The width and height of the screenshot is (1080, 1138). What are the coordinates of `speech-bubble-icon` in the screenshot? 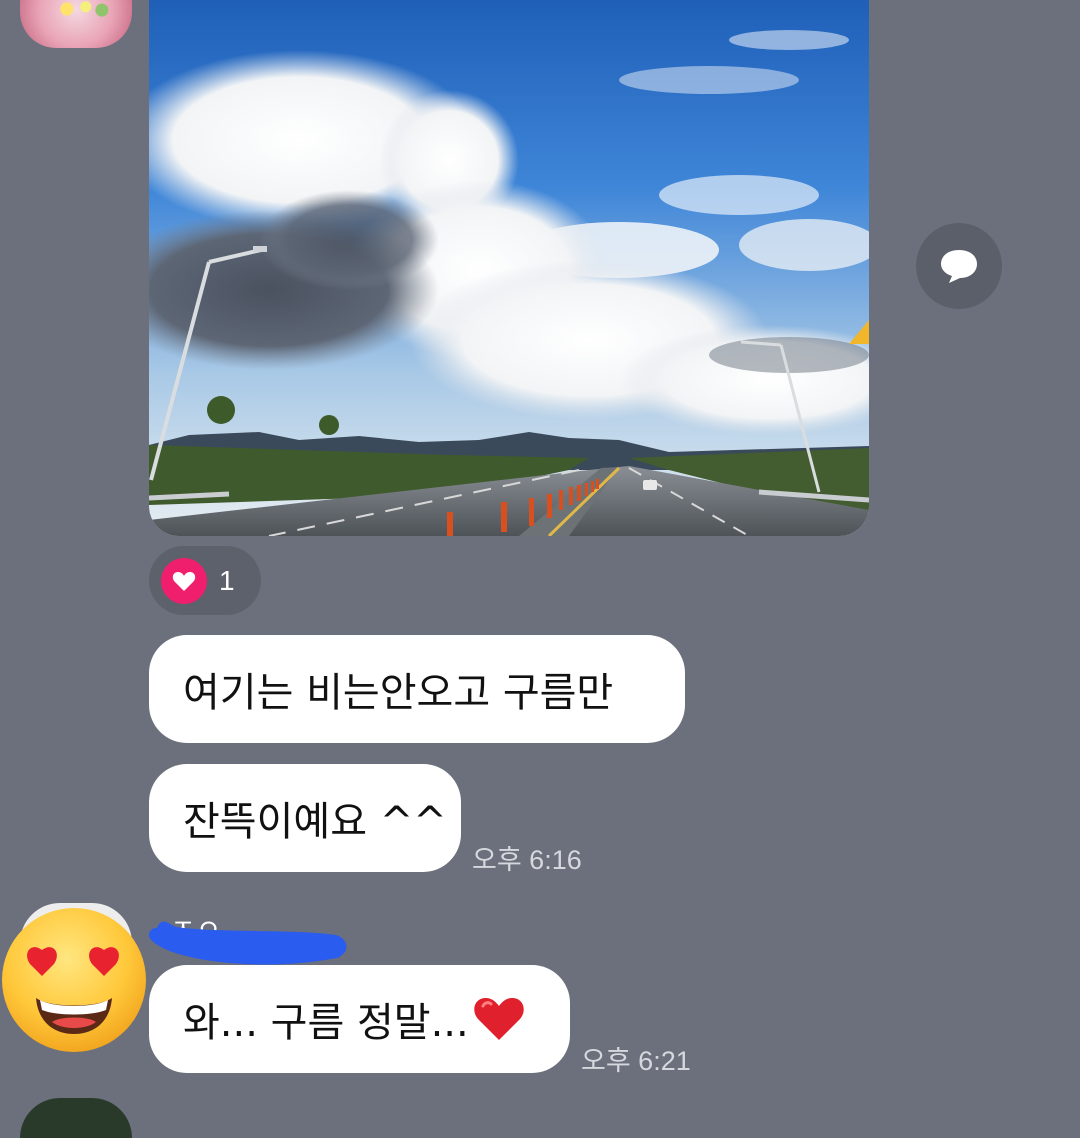 It's located at (959, 266).